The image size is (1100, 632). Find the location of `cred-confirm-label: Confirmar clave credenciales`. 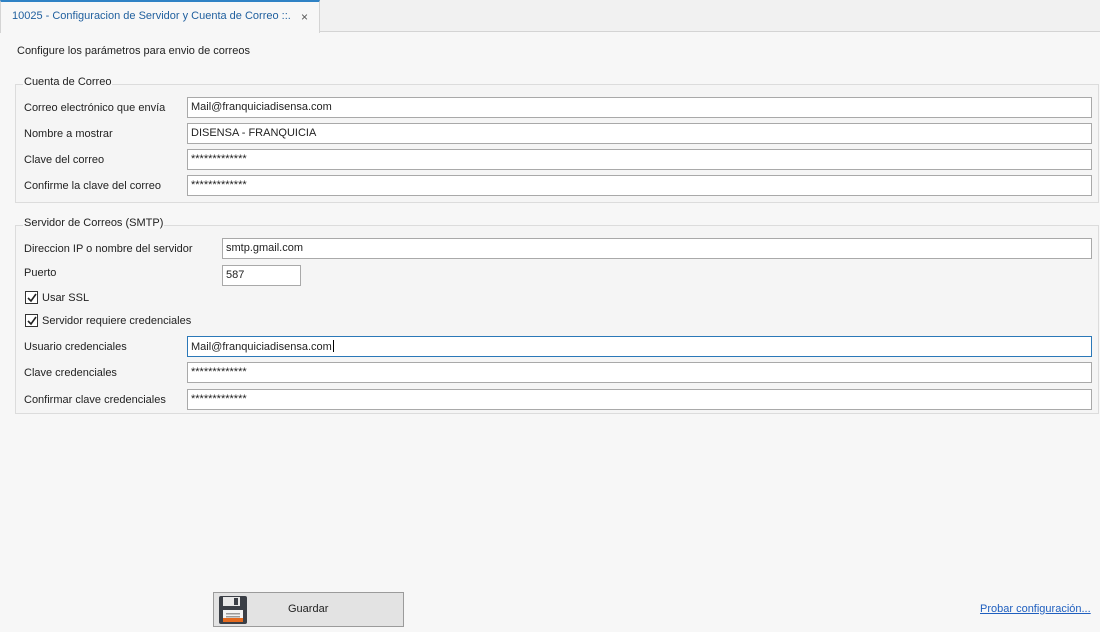

cred-confirm-label: Confirmar clave credenciales is located at coordinates (95, 400).